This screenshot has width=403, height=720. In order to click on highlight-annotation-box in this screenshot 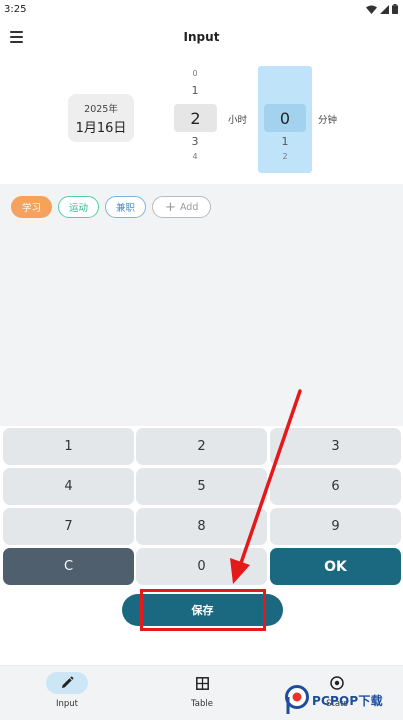, I will do `click(203, 610)`.